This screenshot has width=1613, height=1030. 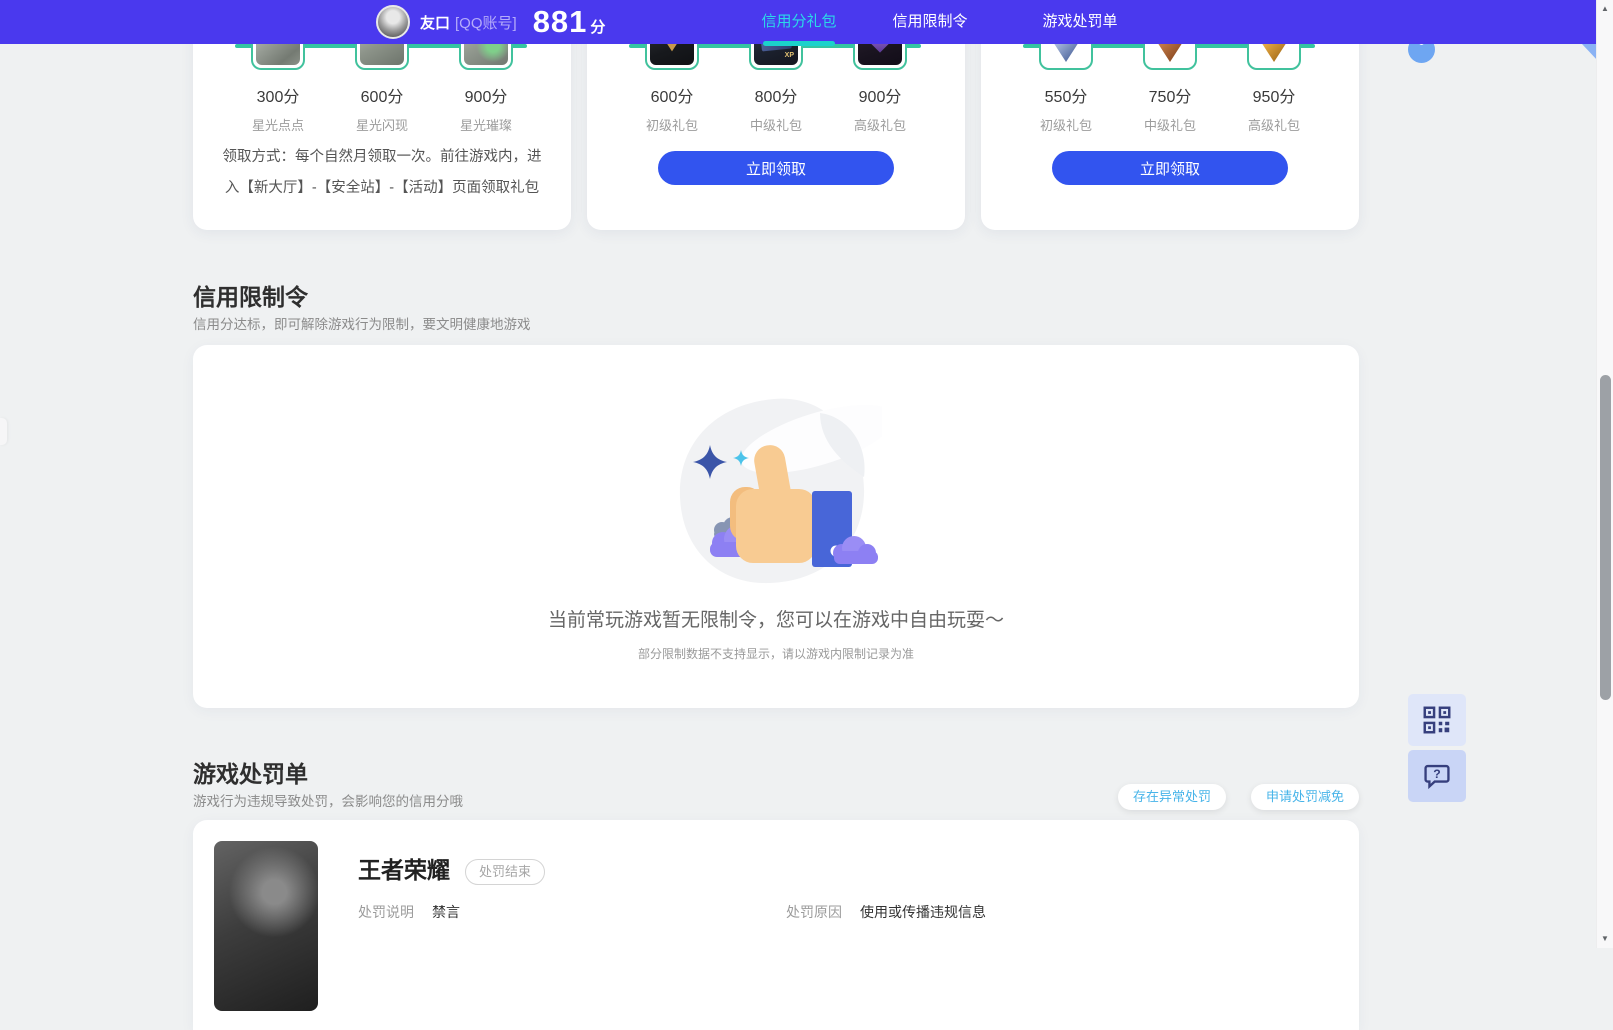 What do you see at coordinates (266, 926) in the screenshot?
I see `game-thumbnail` at bounding box center [266, 926].